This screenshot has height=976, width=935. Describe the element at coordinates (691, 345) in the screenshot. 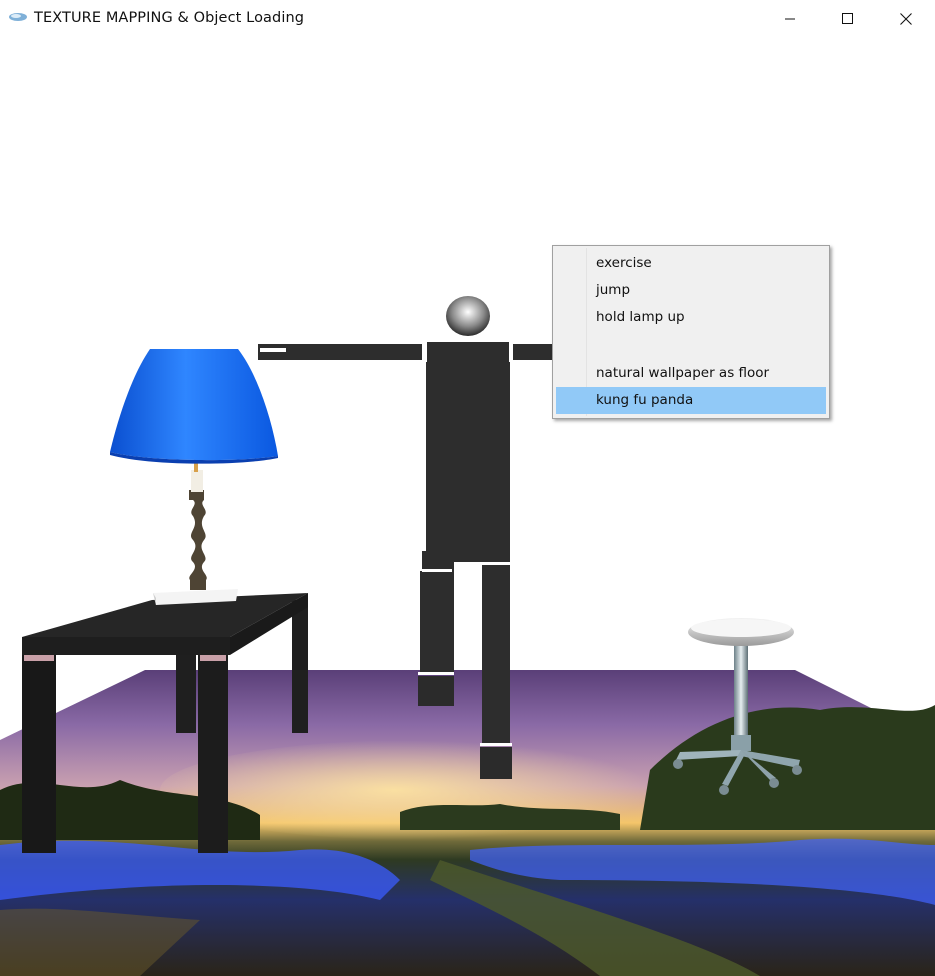

I see `menu-item-blank` at that location.